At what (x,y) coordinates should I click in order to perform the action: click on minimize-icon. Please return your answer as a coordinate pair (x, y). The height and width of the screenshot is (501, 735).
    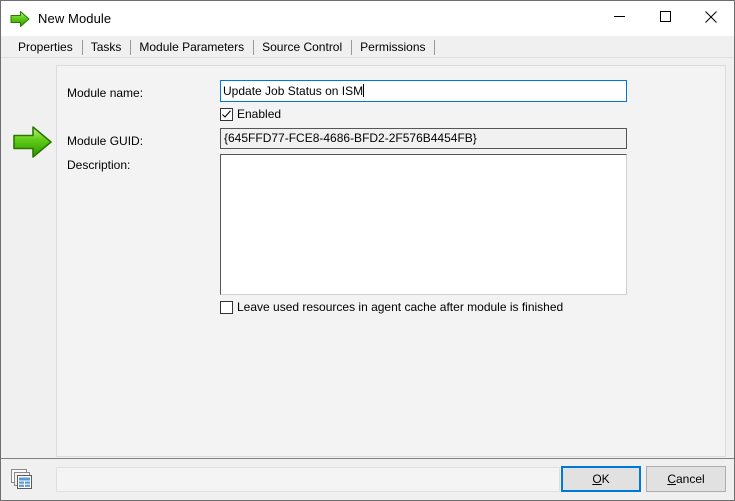
    Looking at the image, I should click on (619, 16).